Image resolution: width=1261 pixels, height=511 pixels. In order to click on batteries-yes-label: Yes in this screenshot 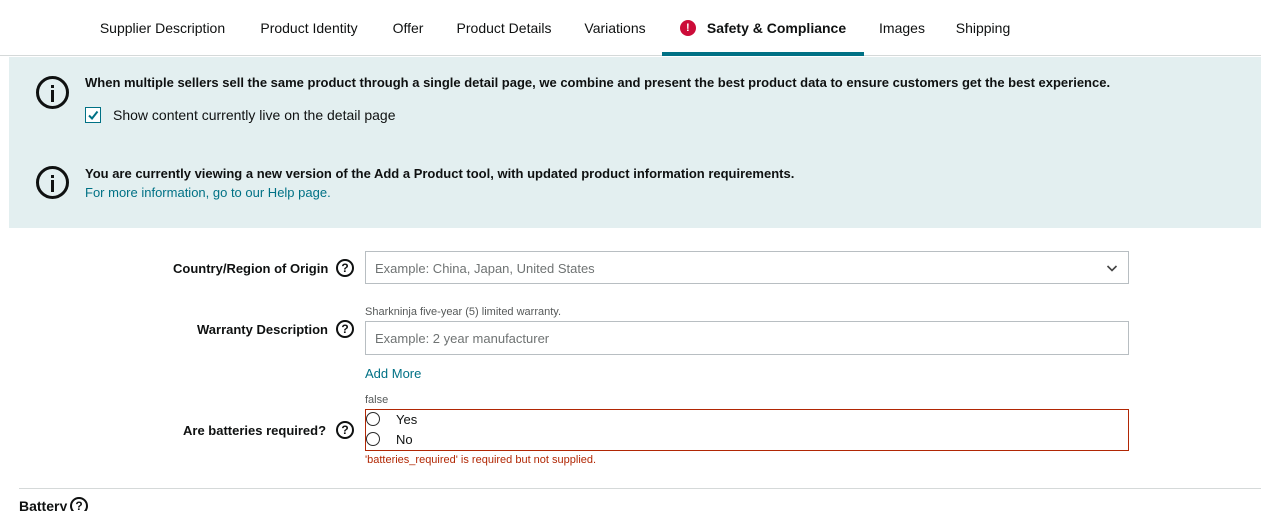, I will do `click(406, 419)`.